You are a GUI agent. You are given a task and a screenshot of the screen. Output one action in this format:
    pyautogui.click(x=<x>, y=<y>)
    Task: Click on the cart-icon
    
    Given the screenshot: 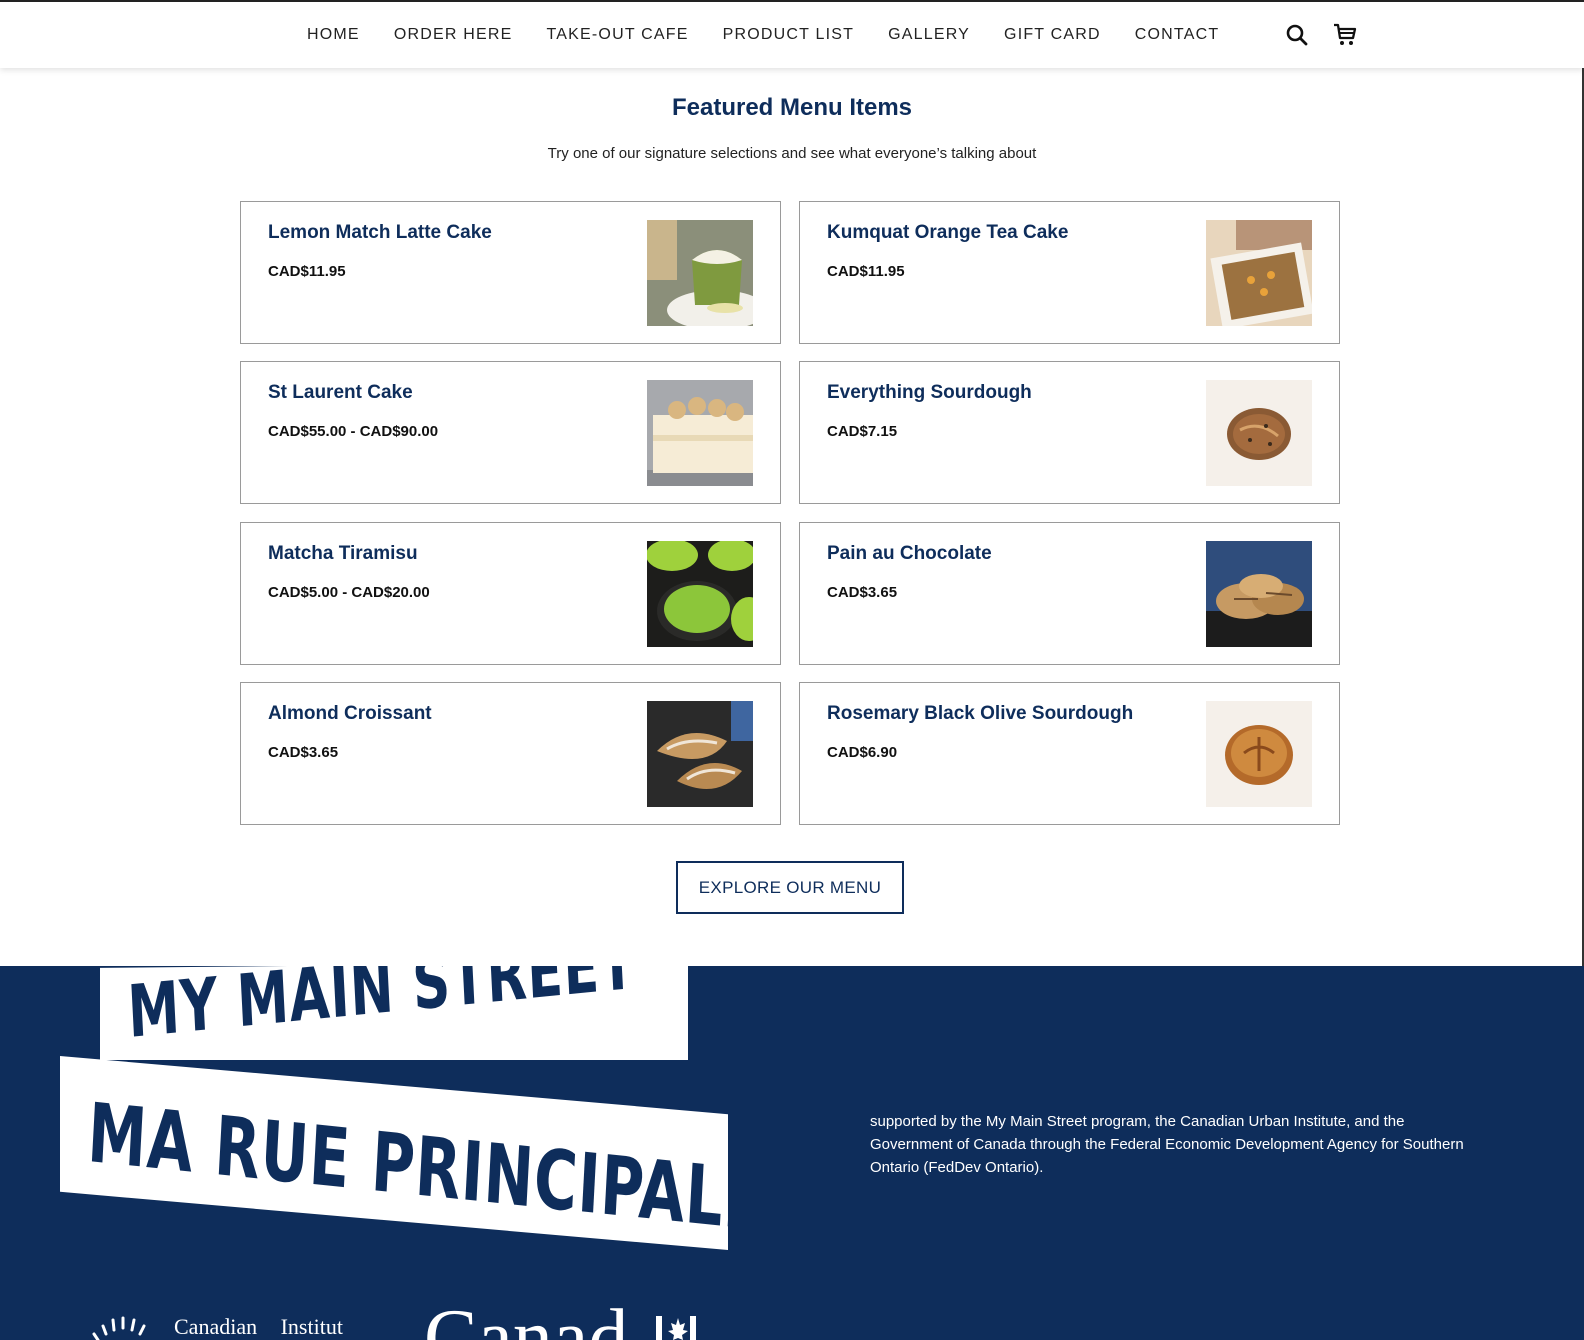 What is the action you would take?
    pyautogui.click(x=1345, y=35)
    